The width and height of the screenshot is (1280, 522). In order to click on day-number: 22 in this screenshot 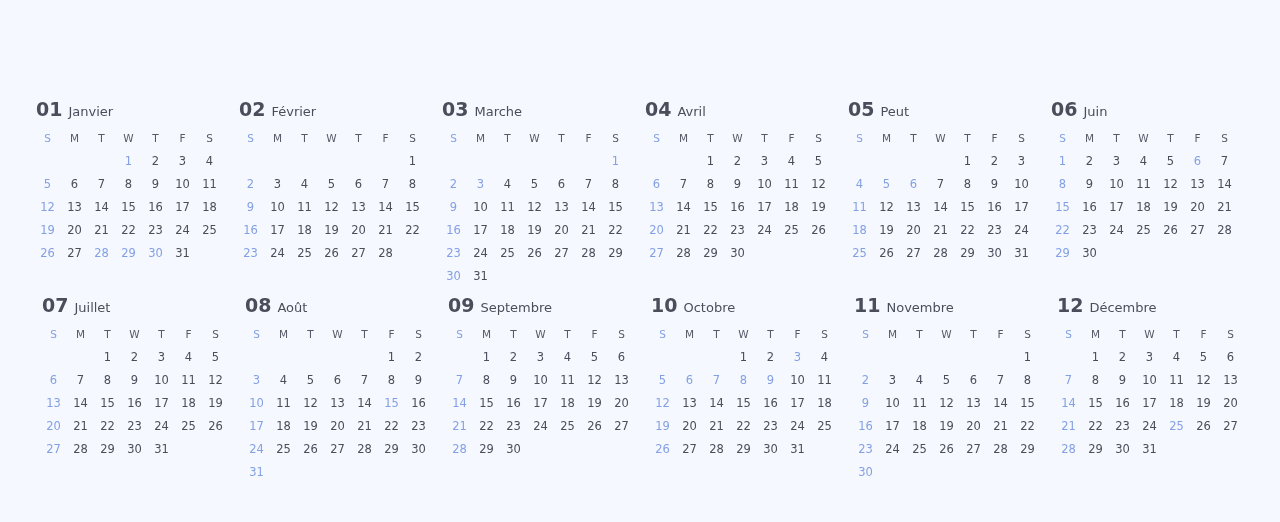, I will do `click(743, 425)`.